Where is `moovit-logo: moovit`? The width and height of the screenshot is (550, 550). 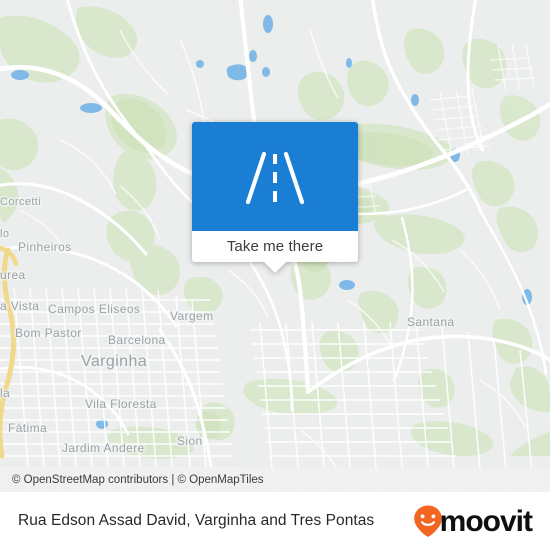 moovit-logo: moovit is located at coordinates (472, 521).